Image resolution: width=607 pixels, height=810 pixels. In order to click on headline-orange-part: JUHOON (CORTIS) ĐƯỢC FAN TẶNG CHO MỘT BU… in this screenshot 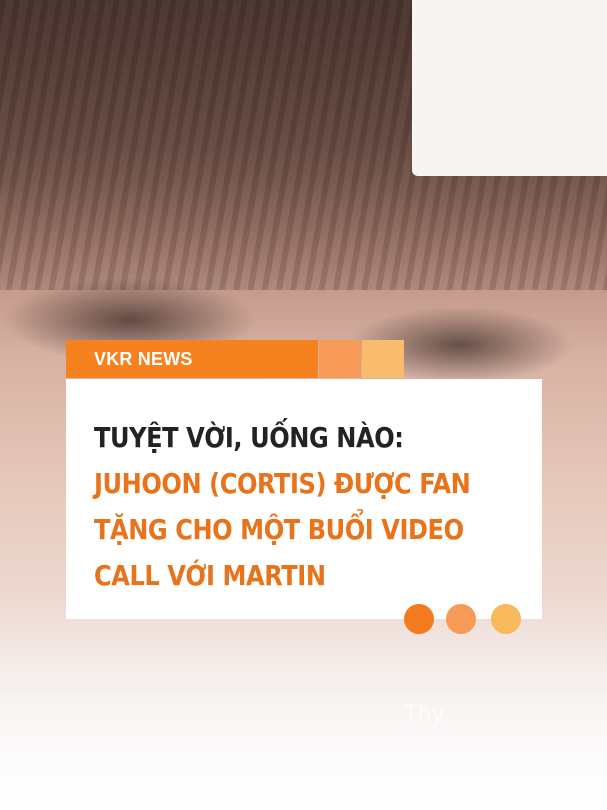, I will do `click(282, 529)`.